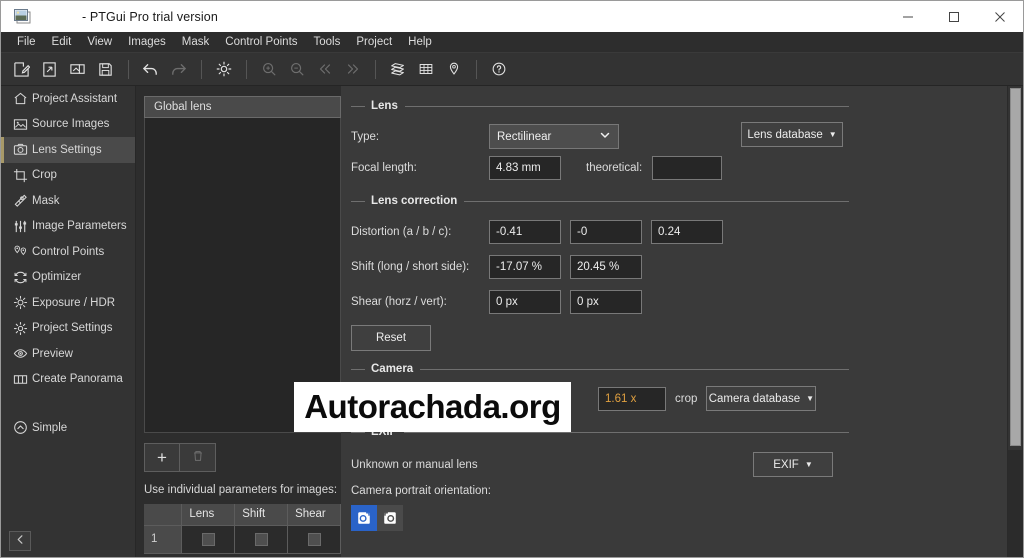 Image resolution: width=1024 pixels, height=558 pixels. I want to click on trash-icon, so click(198, 458).